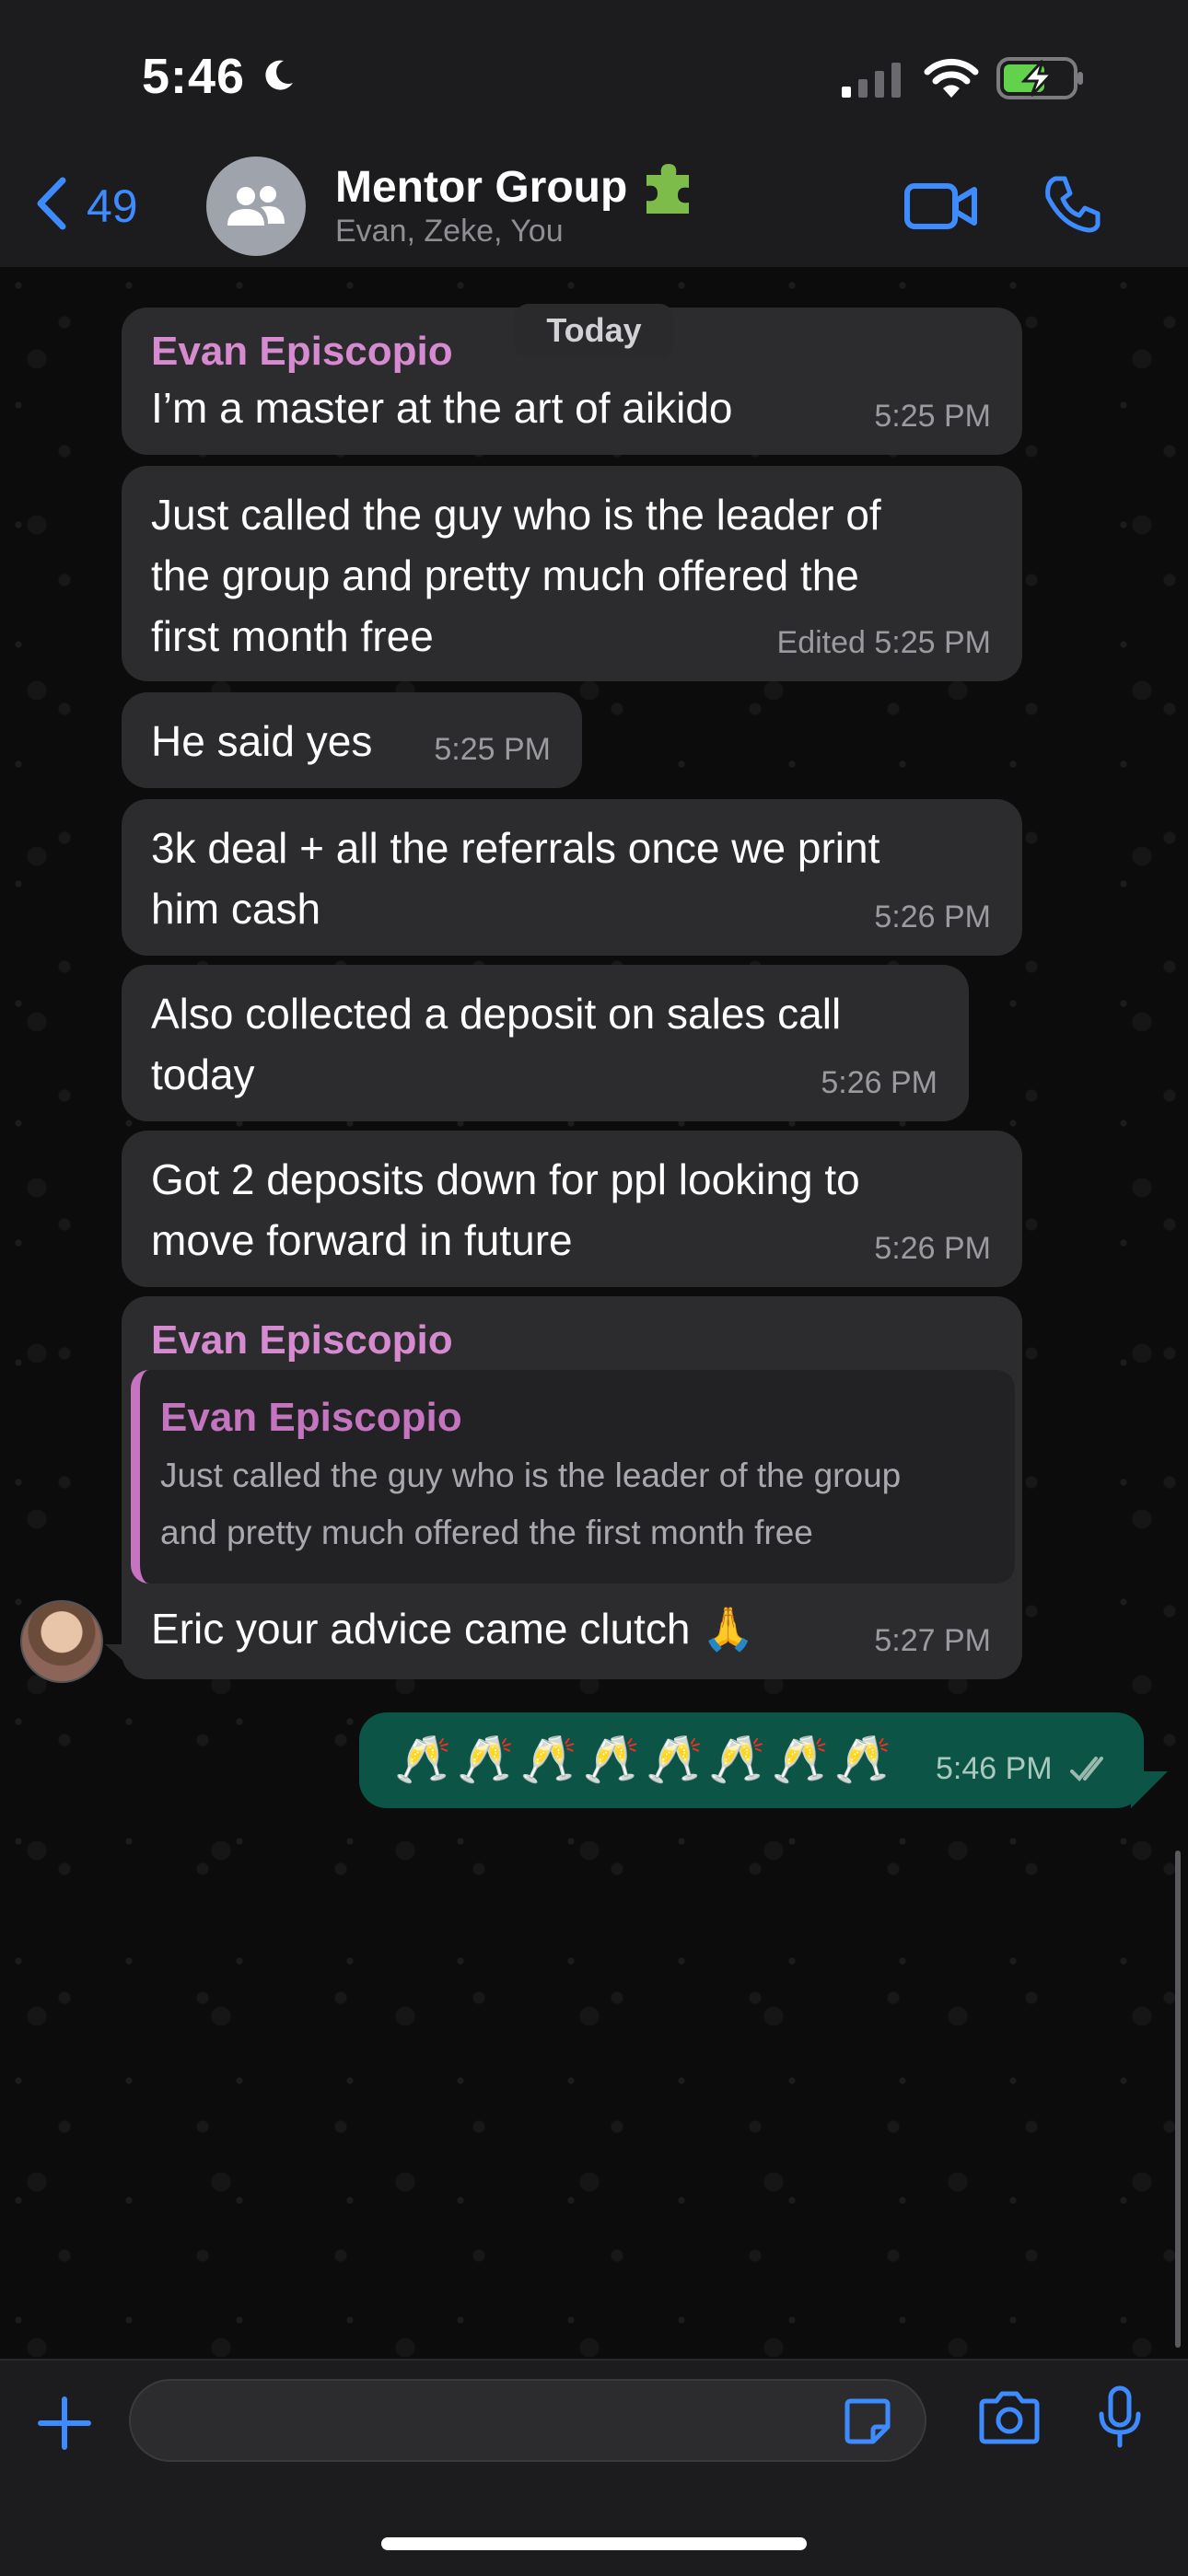 The height and width of the screenshot is (2576, 1188). I want to click on message-bubble: He said yes 5:25 PM, so click(352, 740).